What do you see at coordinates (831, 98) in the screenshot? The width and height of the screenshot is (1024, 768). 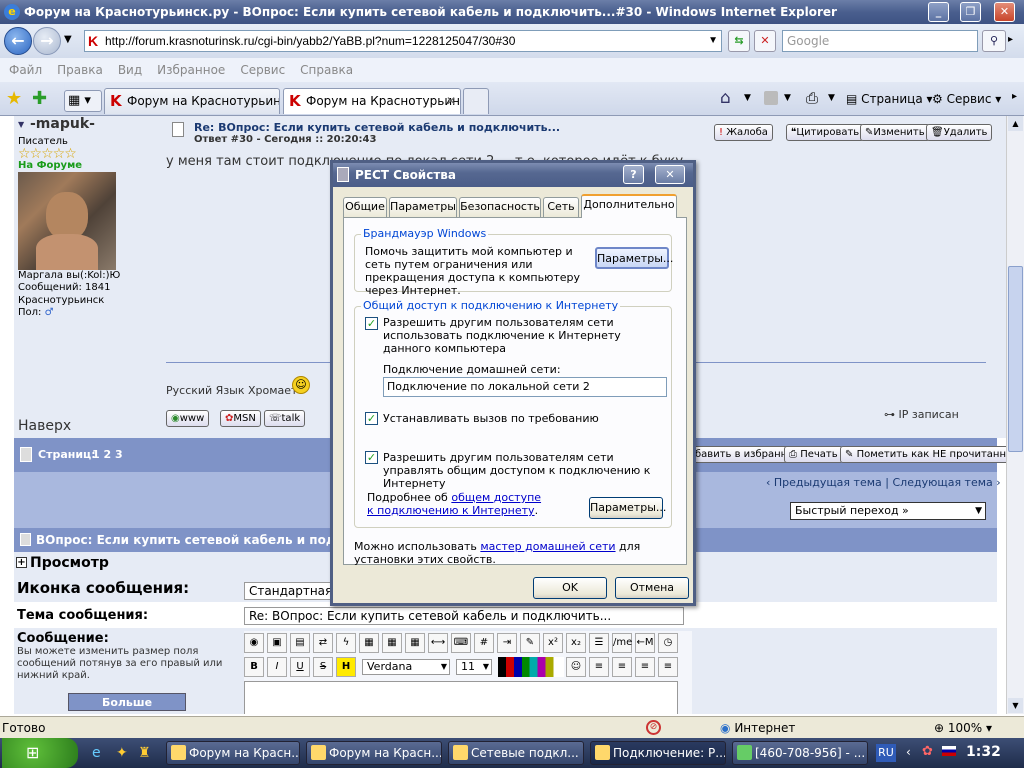 I see `print-dropdown-icon: ▼` at bounding box center [831, 98].